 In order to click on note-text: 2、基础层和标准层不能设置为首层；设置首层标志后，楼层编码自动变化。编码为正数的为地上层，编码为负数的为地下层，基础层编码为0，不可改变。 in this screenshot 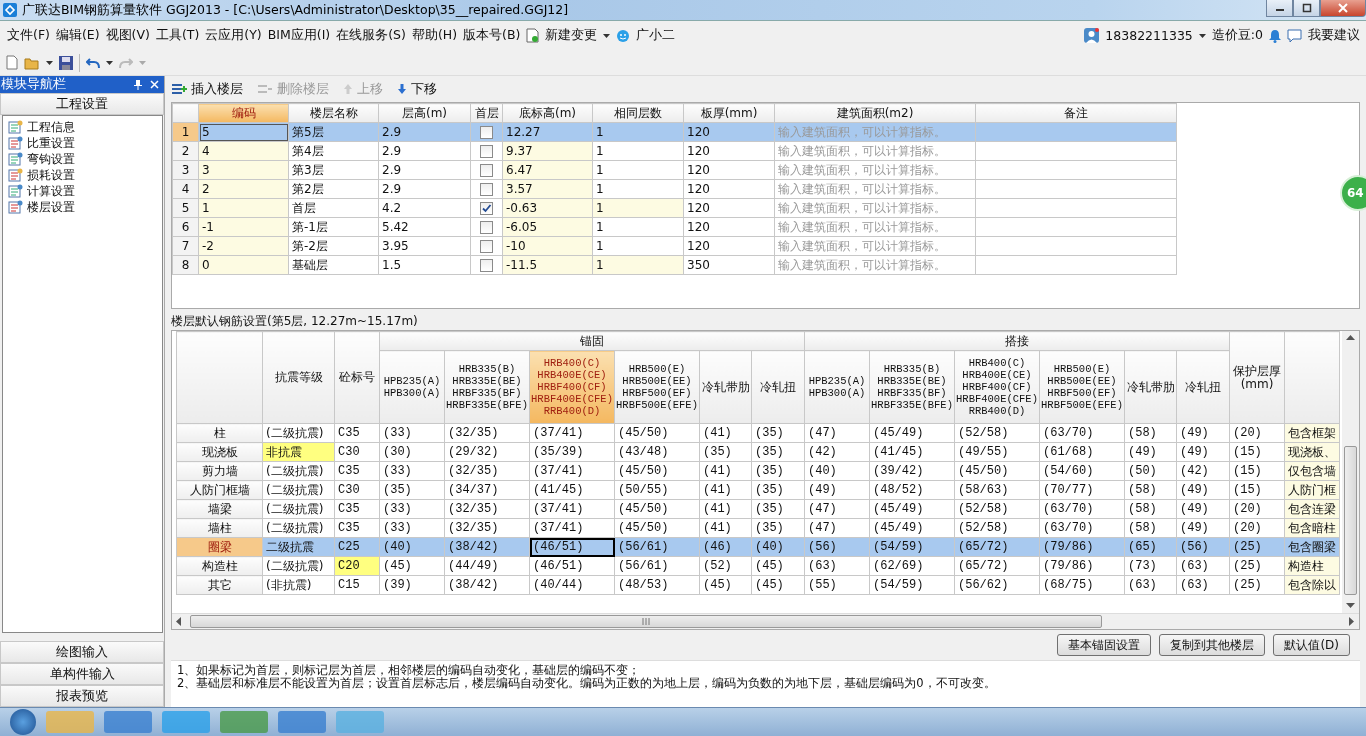, I will do `click(587, 683)`.